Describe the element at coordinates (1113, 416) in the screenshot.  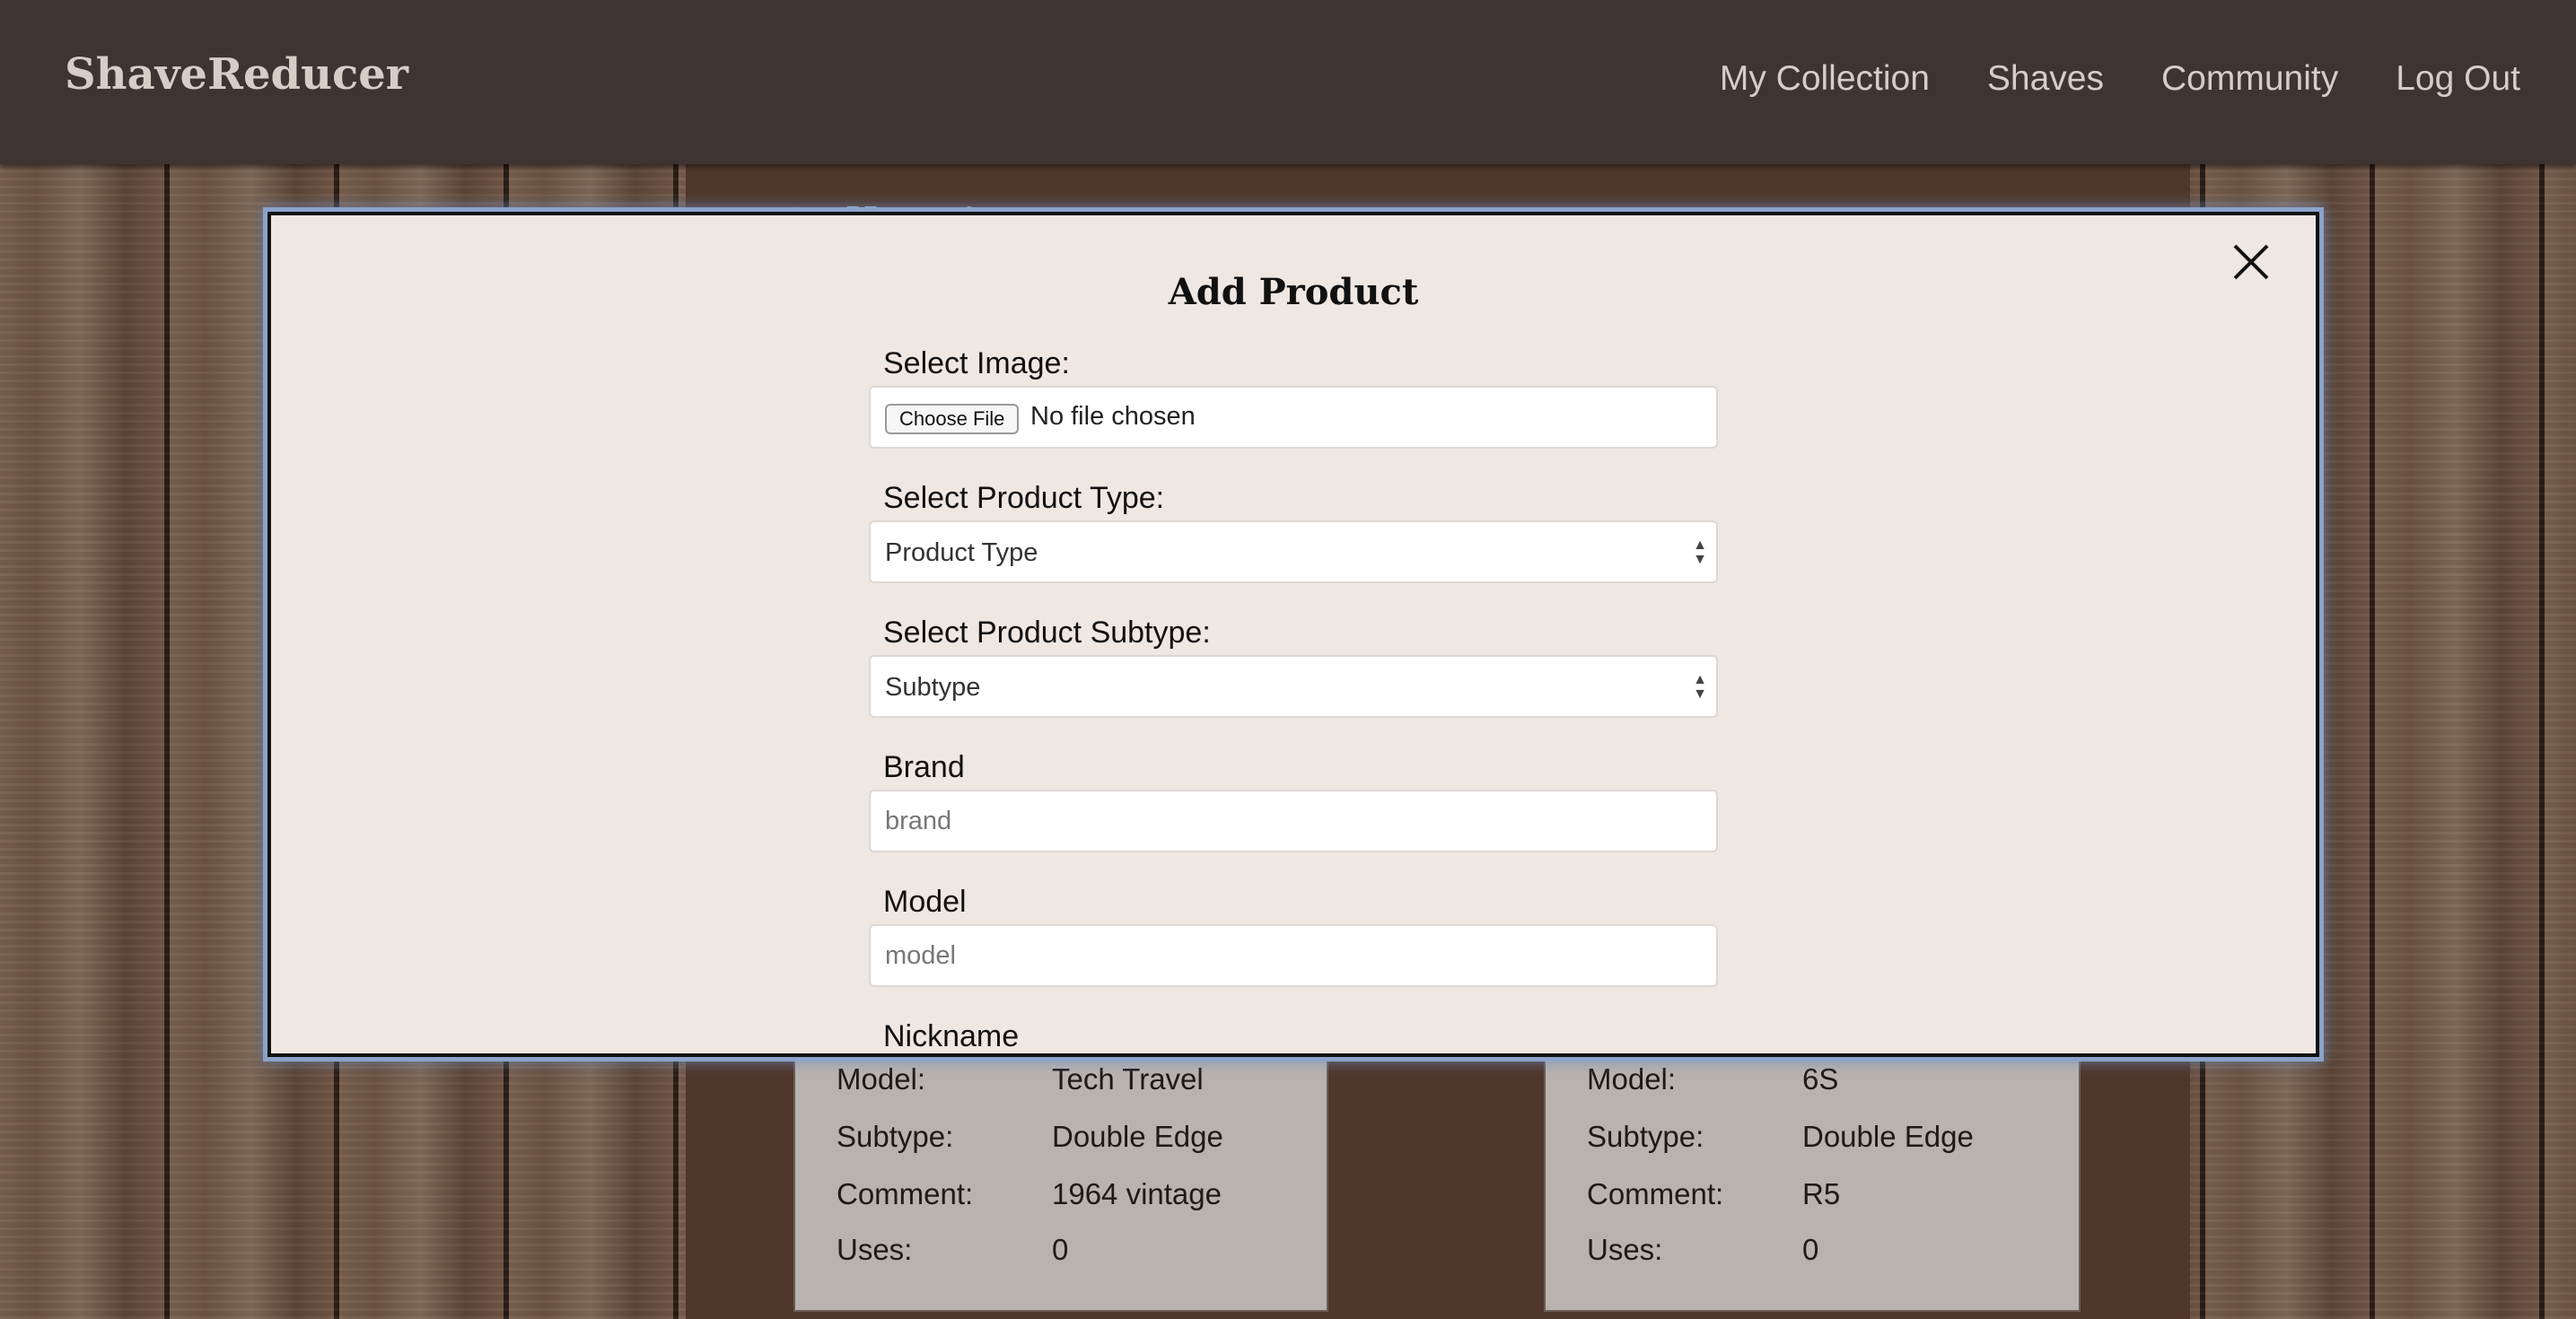
I see `file-status-text: No file chosen` at that location.